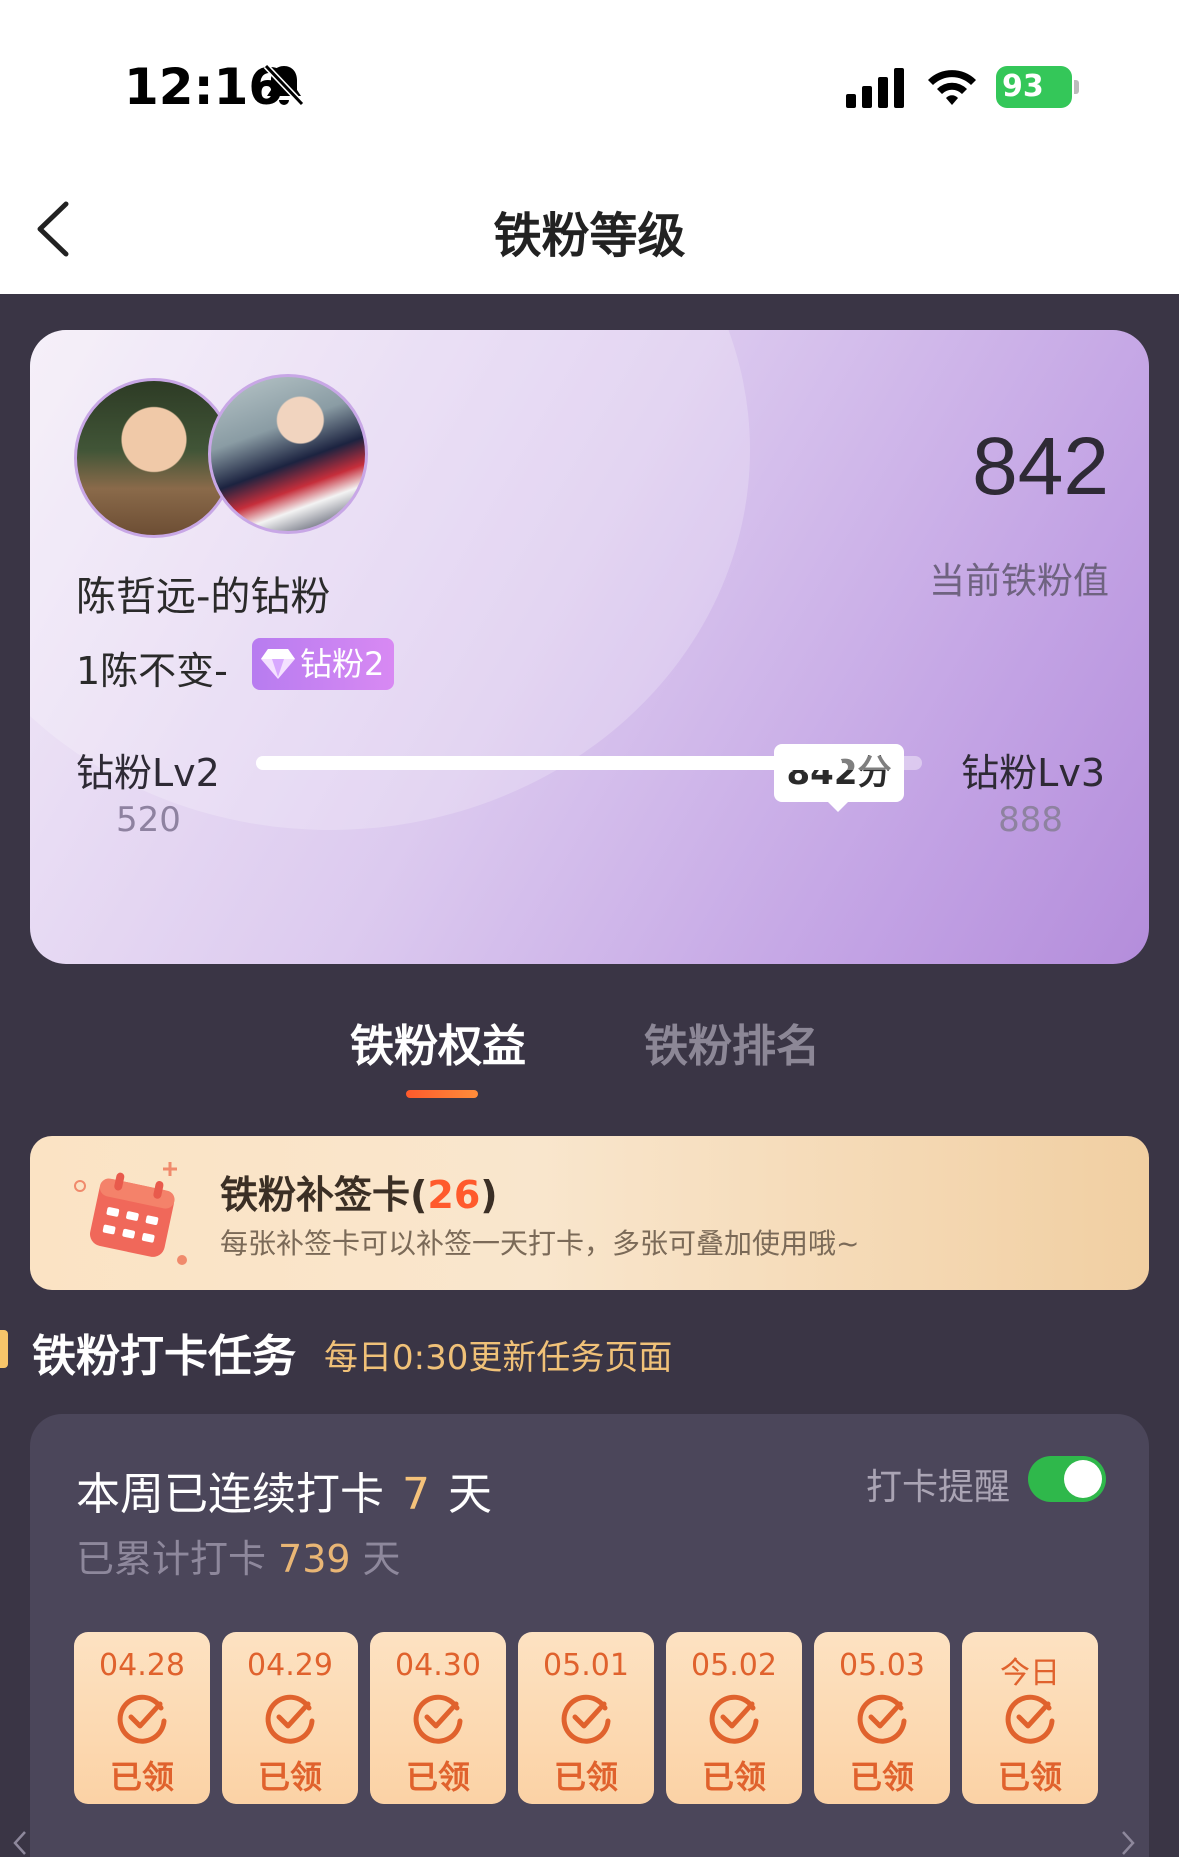 This screenshot has width=1179, height=1857. Describe the element at coordinates (284, 1494) in the screenshot. I see `weekly-streak: 本周已连续打卡 7 天` at that location.